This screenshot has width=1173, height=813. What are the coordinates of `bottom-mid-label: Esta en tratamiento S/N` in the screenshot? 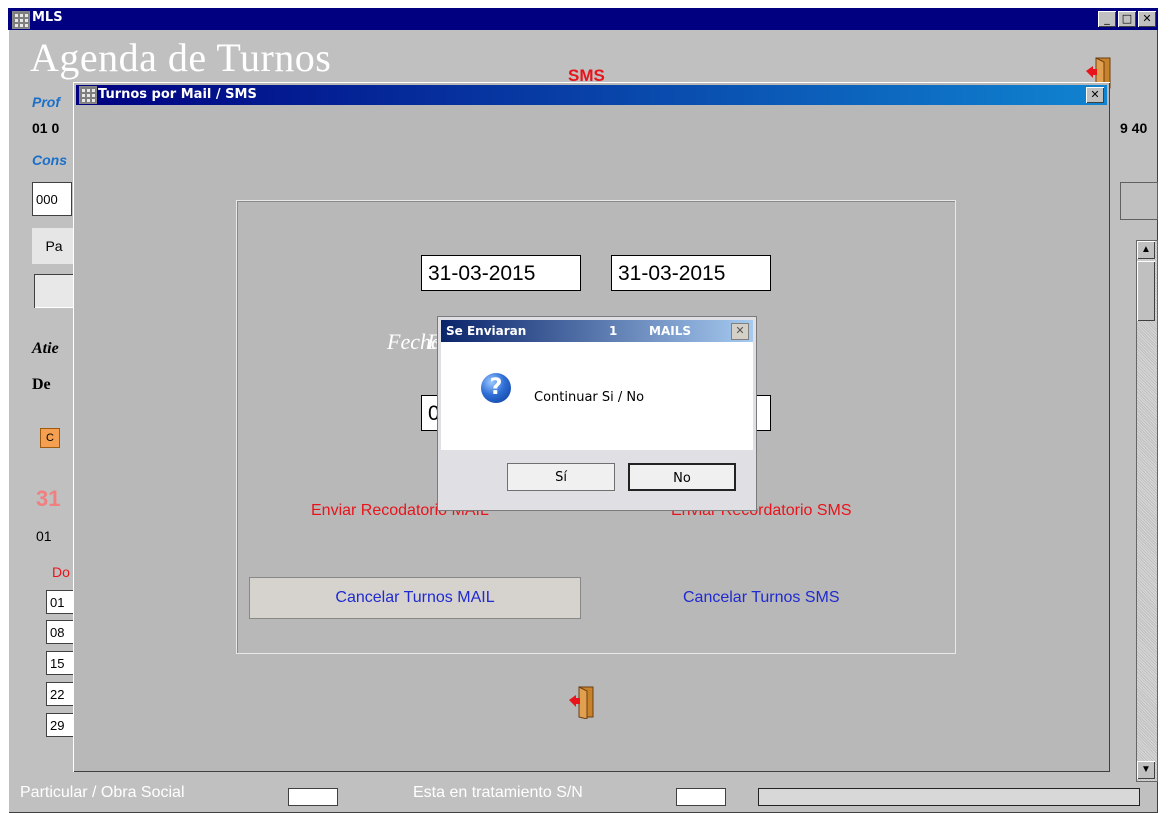 It's located at (498, 792).